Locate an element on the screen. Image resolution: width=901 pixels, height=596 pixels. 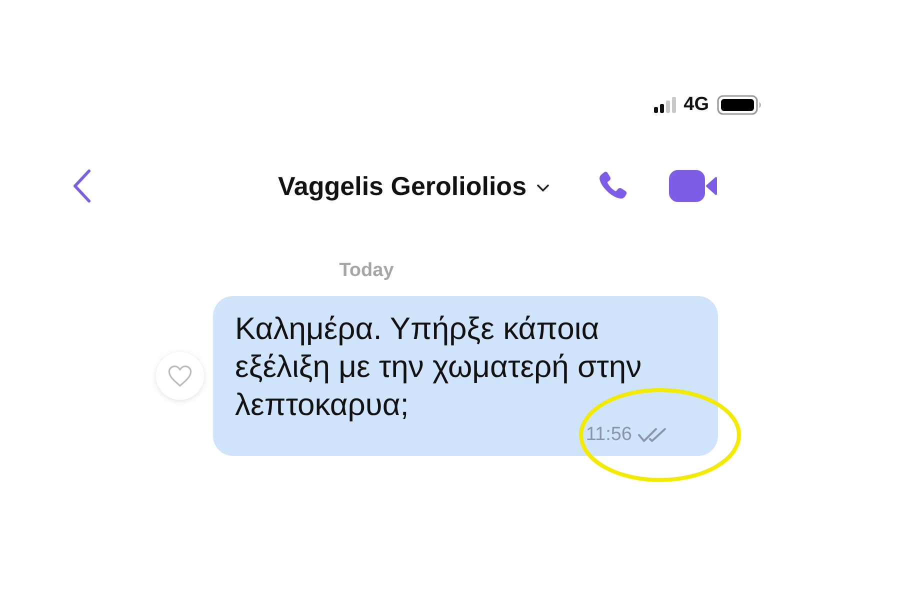
chevron-down-icon is located at coordinates (542, 188).